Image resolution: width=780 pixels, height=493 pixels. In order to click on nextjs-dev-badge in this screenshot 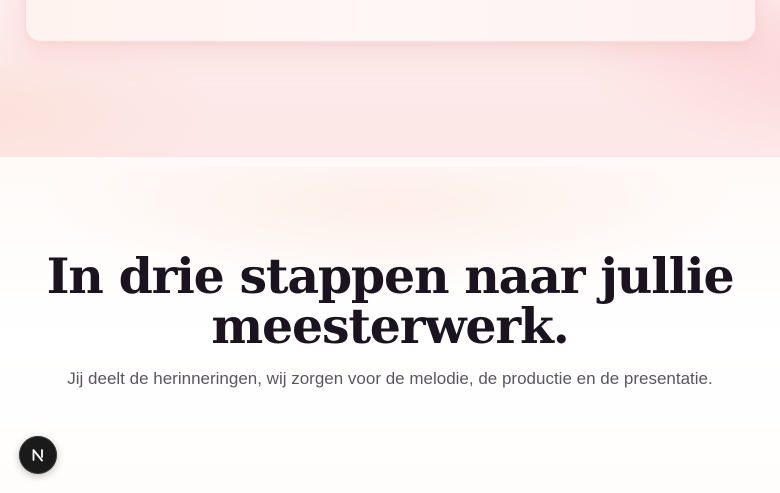, I will do `click(38, 455)`.